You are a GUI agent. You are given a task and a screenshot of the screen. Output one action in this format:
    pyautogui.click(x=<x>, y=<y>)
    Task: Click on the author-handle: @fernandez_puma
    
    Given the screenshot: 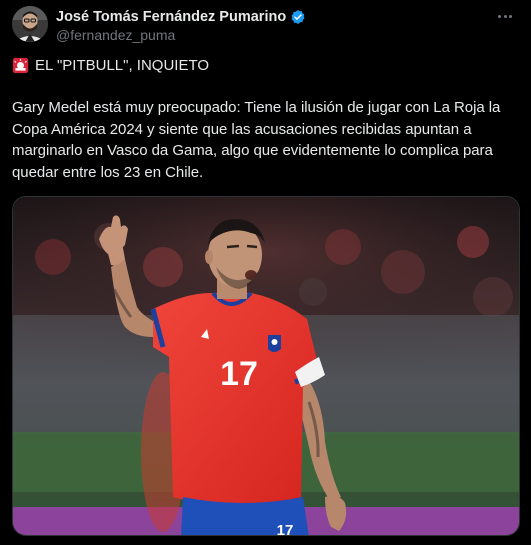 What is the action you would take?
    pyautogui.click(x=115, y=35)
    